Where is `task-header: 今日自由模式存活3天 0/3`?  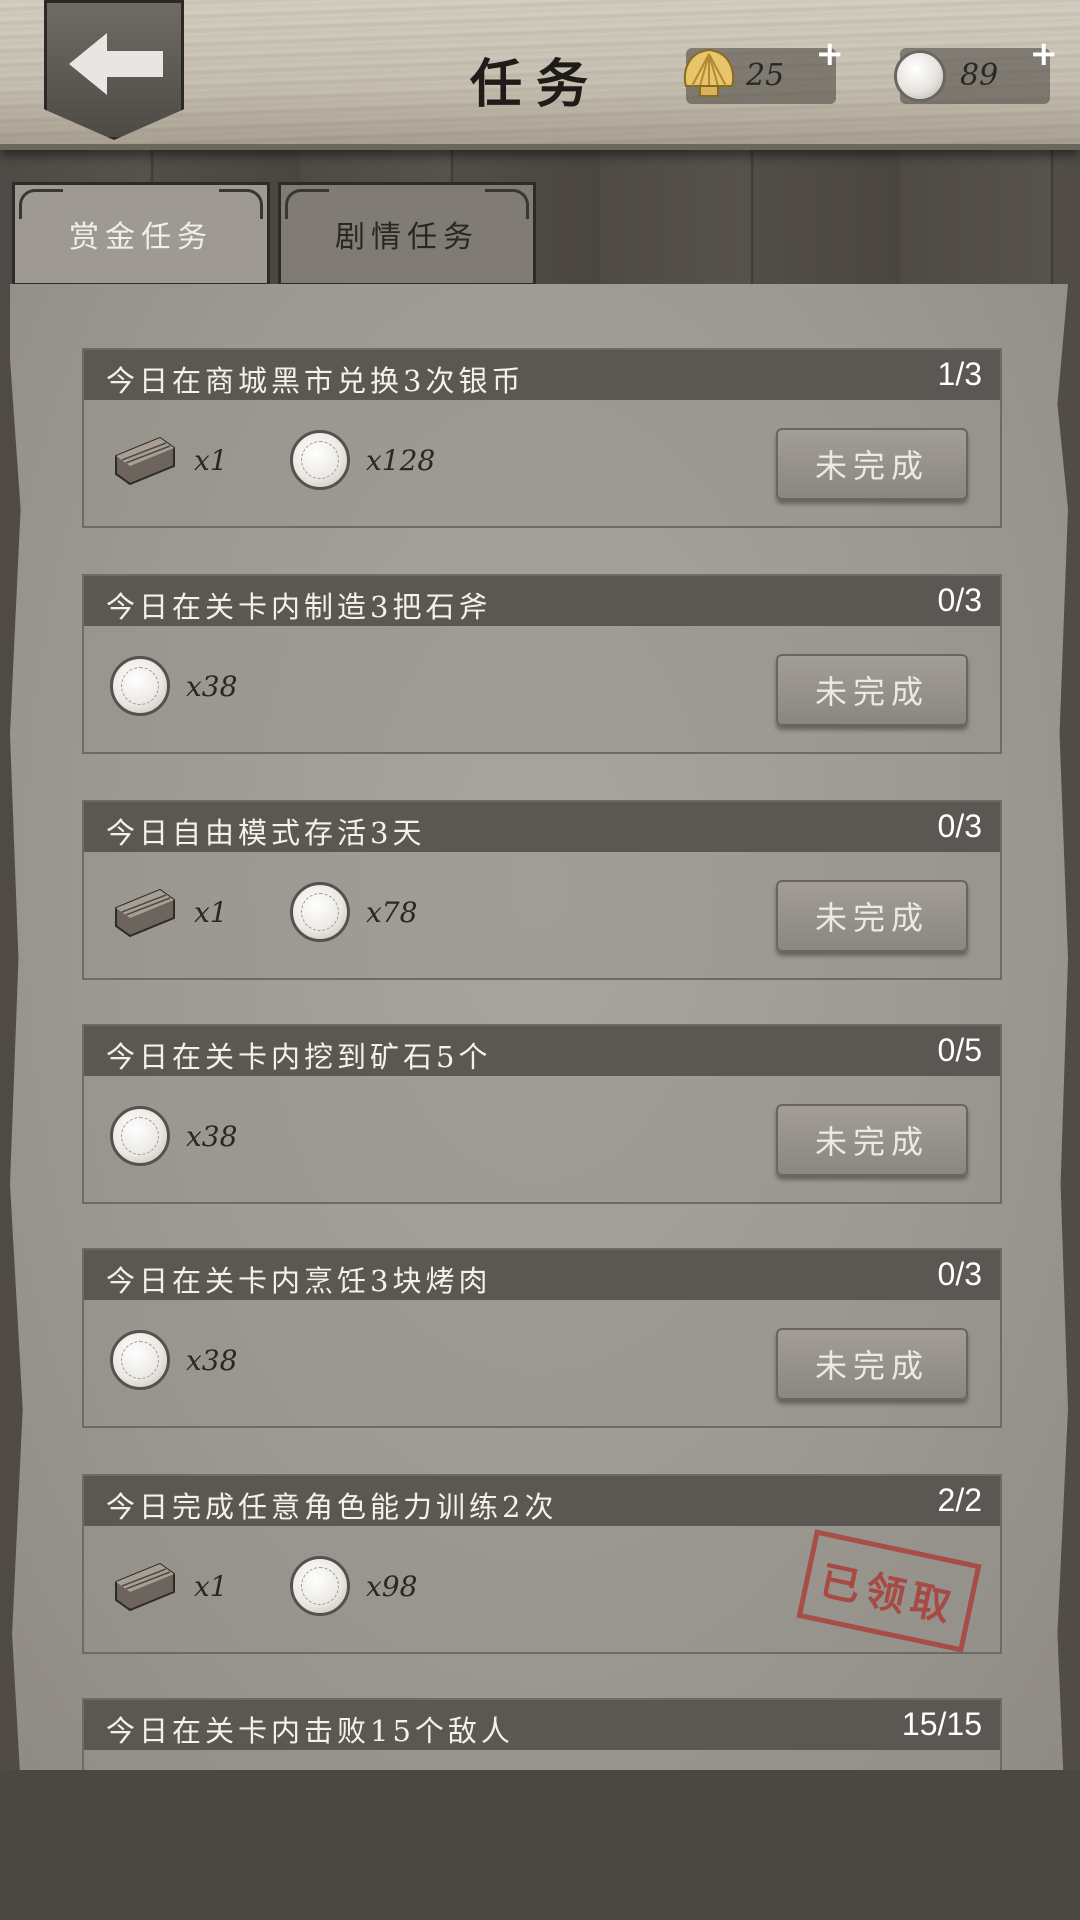 task-header: 今日自由模式存活3天 0/3 is located at coordinates (542, 827).